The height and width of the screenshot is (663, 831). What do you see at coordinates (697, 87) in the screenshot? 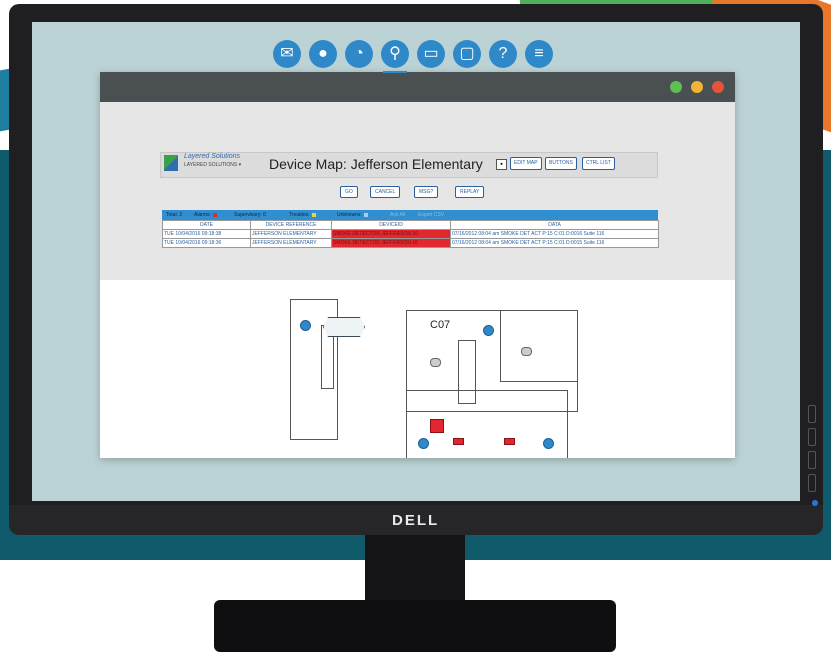
I see `window-minimize-button` at bounding box center [697, 87].